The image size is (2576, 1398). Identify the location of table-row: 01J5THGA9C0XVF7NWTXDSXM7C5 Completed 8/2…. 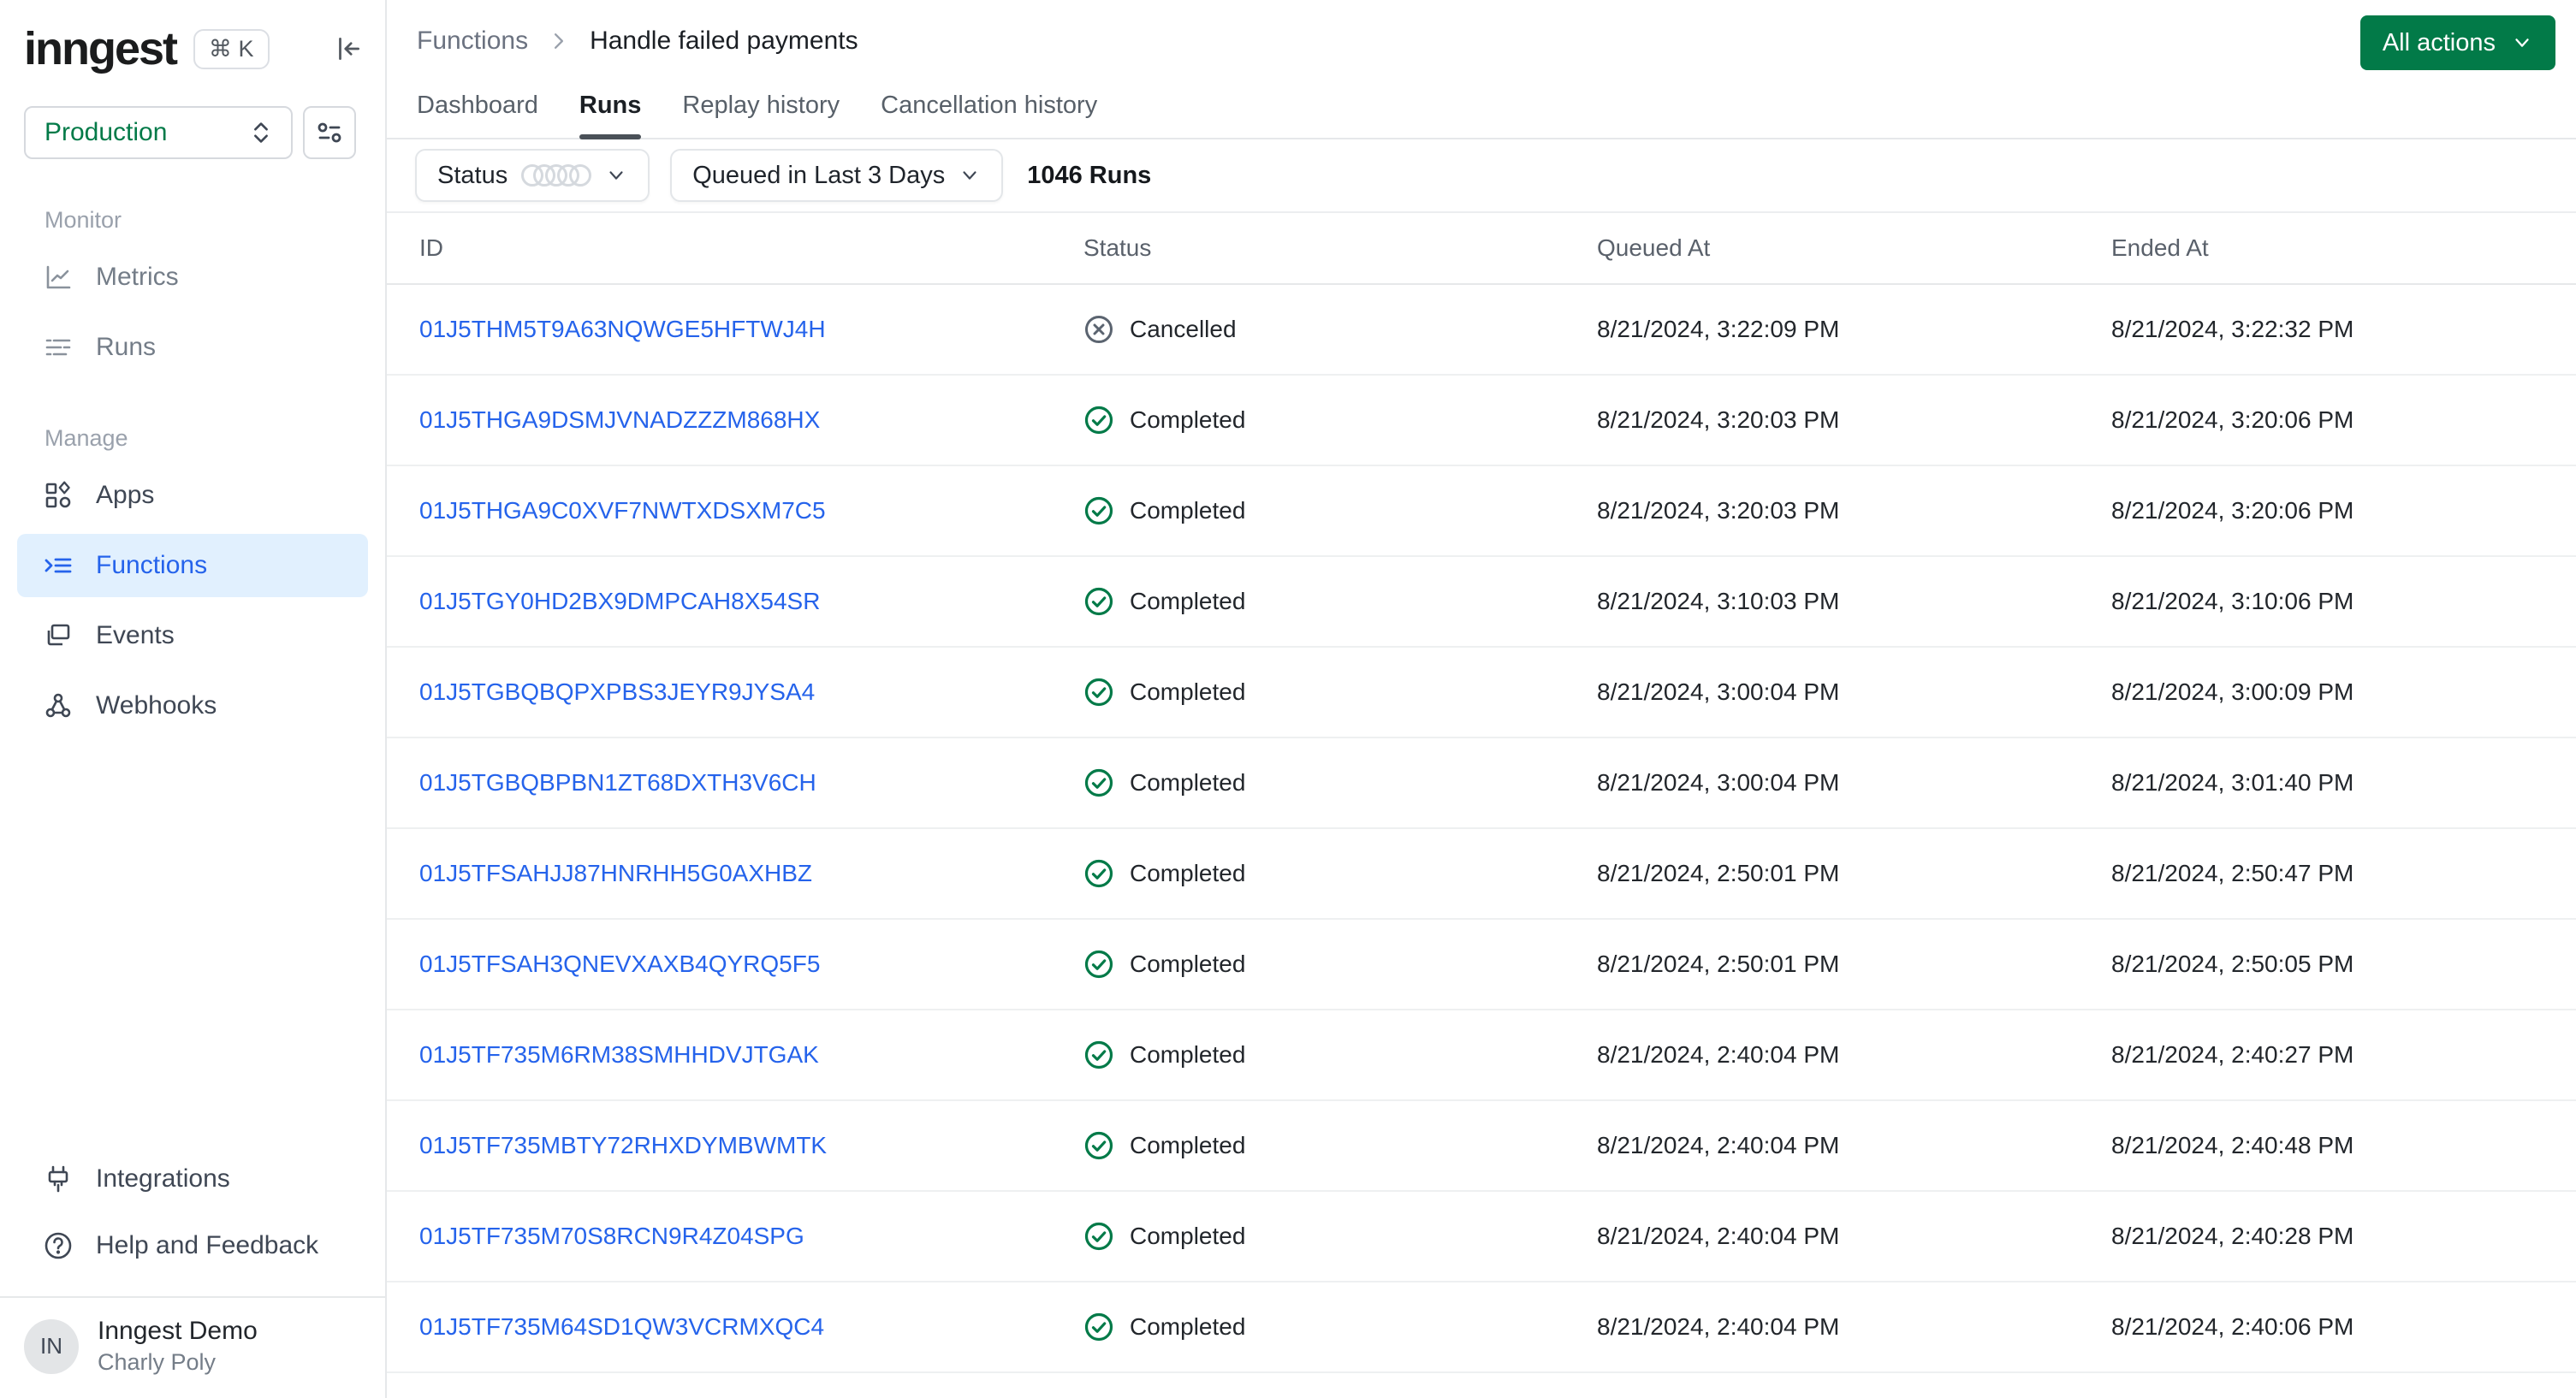
(1481, 511).